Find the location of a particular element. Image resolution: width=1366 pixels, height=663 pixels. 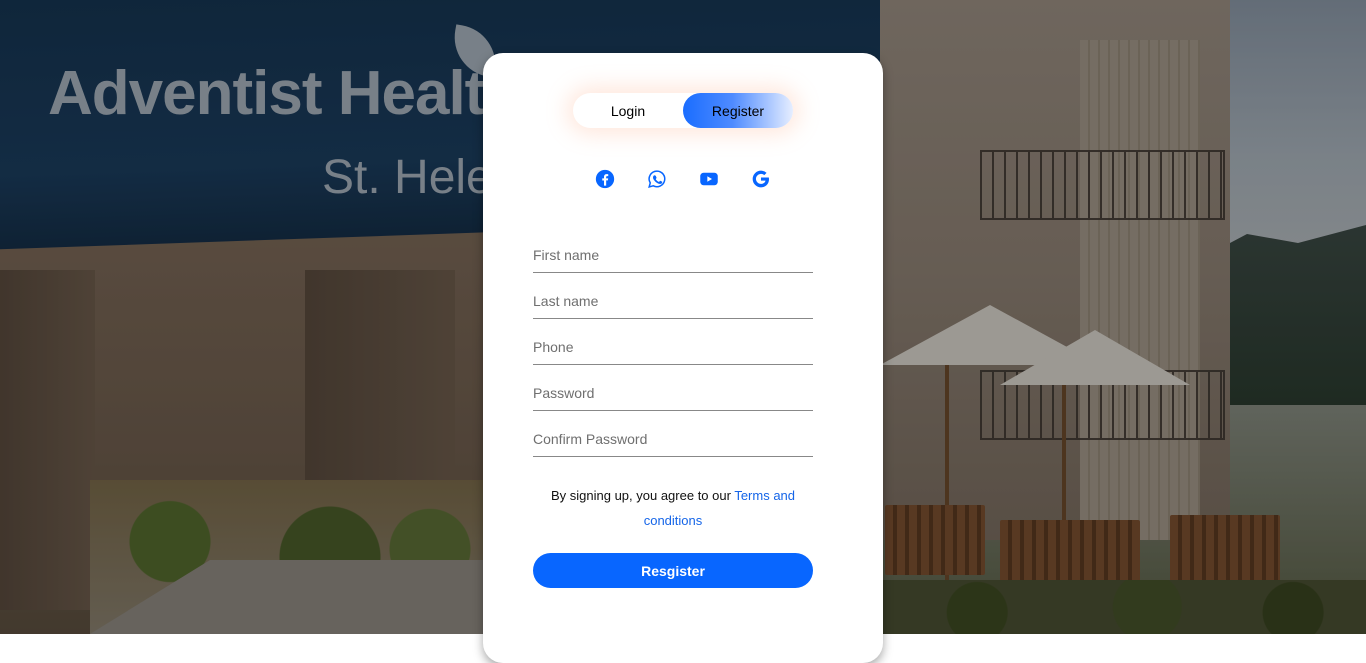

terms-text: By signing up, you agree to our is located at coordinates (642, 495).